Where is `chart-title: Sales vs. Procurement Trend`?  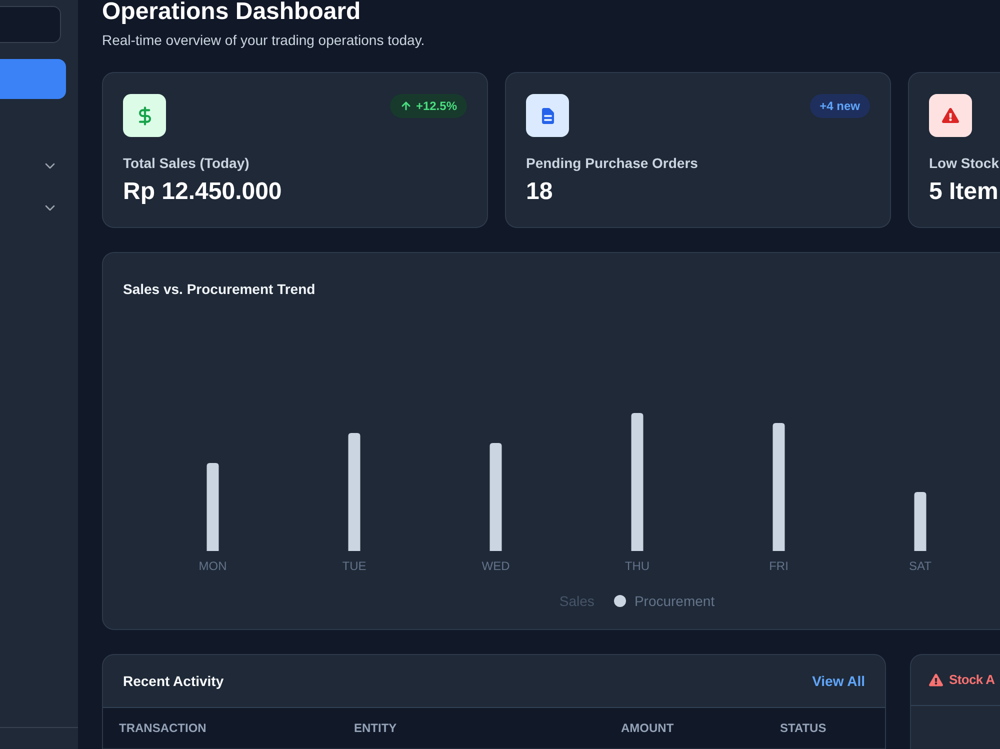
chart-title: Sales vs. Procurement Trend is located at coordinates (219, 289).